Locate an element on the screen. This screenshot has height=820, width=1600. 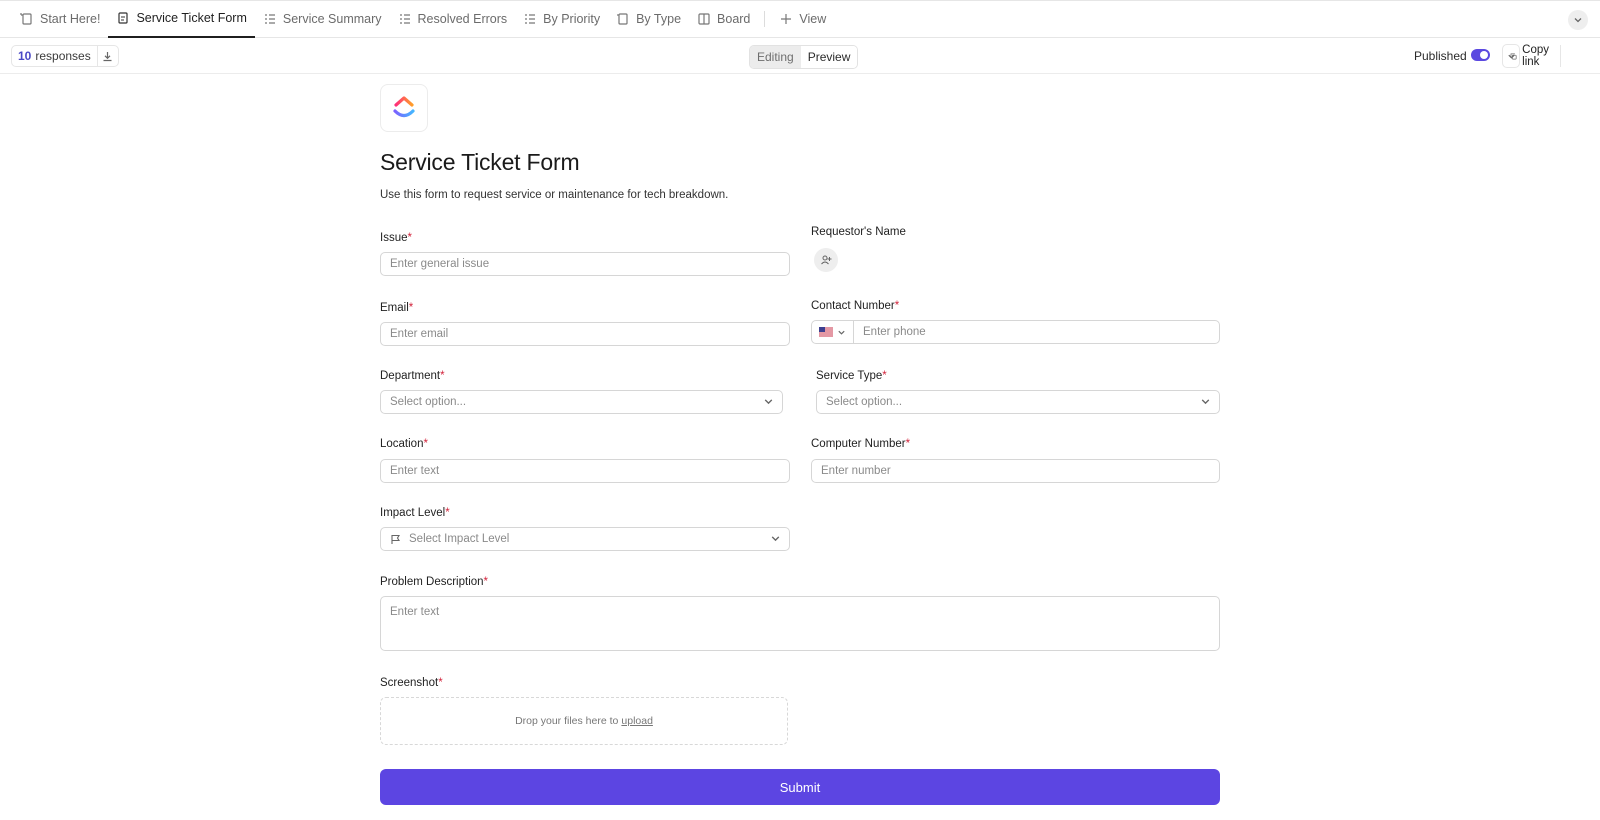
add-person-icon is located at coordinates (826, 260).